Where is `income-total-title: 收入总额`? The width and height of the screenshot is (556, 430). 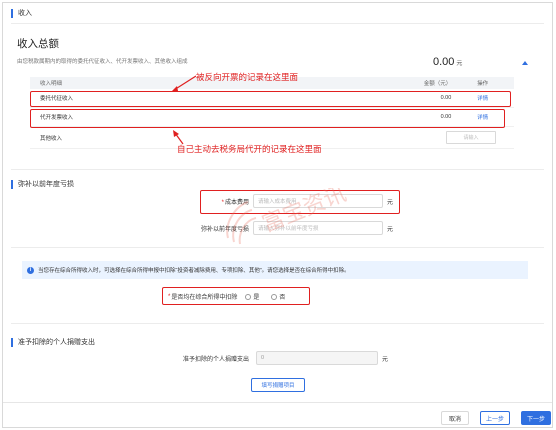
income-total-title: 收入总额 is located at coordinates (38, 44).